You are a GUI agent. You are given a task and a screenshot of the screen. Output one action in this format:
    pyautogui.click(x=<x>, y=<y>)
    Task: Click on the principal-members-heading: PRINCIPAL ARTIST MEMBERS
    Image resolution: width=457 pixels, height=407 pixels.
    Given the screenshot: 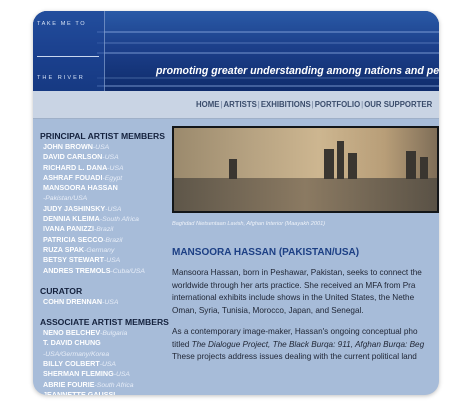 What is the action you would take?
    pyautogui.click(x=102, y=136)
    